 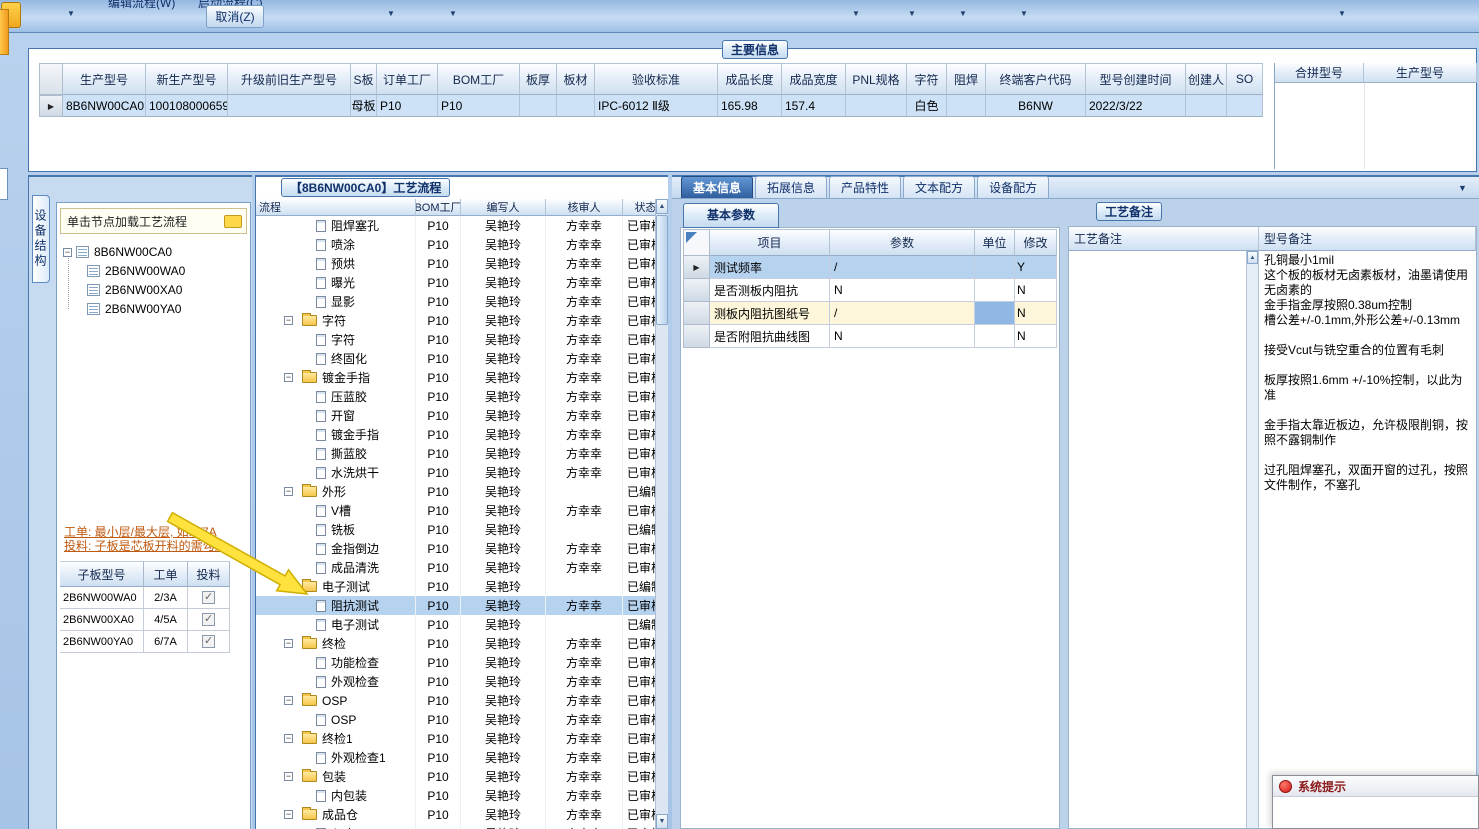 What do you see at coordinates (459, 453) in the screenshot?
I see `flow-row: 撕蓝胶 P10 吴艳玲 方幸幸 已审核` at bounding box center [459, 453].